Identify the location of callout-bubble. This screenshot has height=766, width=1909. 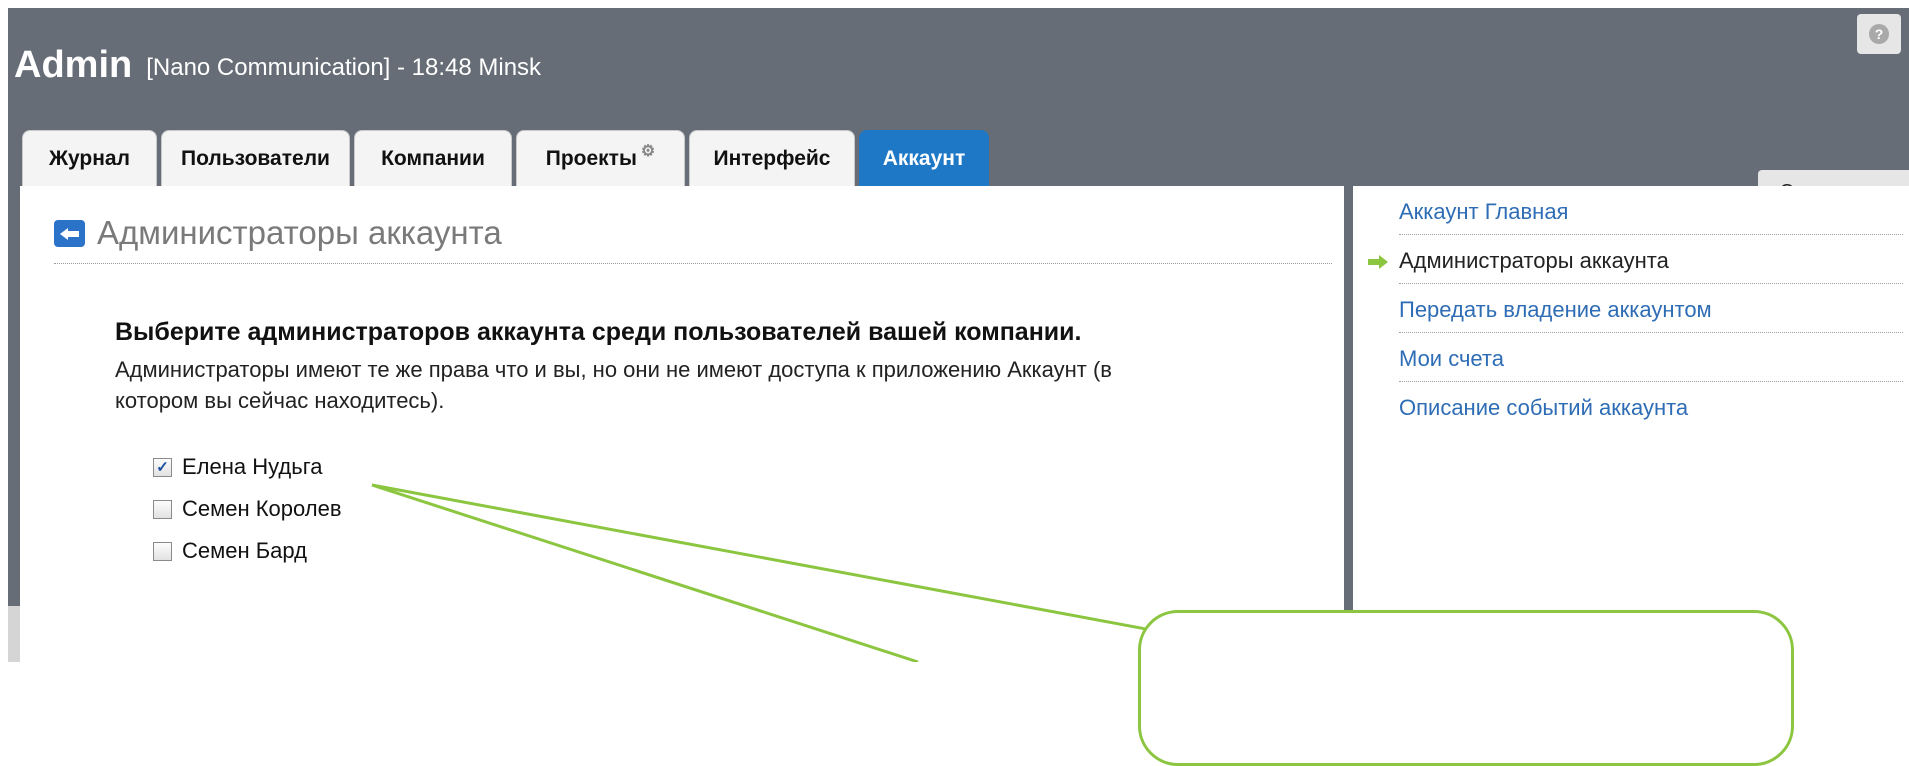
(1466, 688).